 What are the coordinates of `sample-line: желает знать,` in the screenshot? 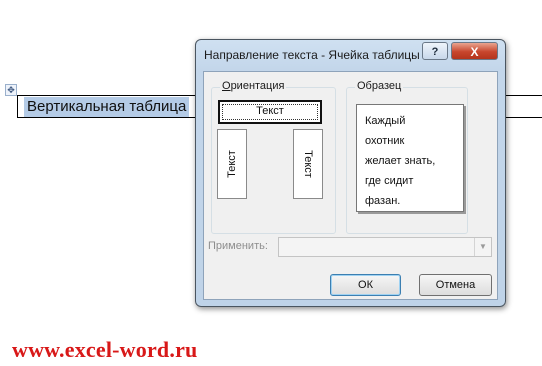 It's located at (400, 161).